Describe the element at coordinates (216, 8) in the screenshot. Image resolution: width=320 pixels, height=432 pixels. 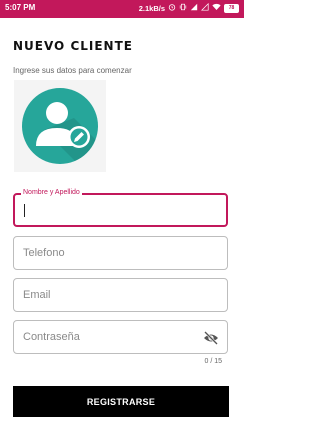
I see `wifi-icon` at that location.